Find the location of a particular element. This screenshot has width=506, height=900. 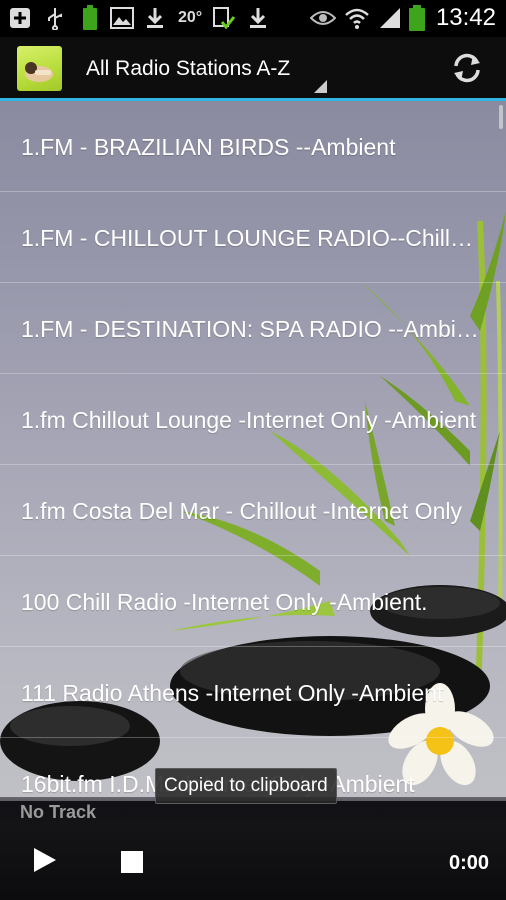

track-title: No Track is located at coordinates (58, 812).